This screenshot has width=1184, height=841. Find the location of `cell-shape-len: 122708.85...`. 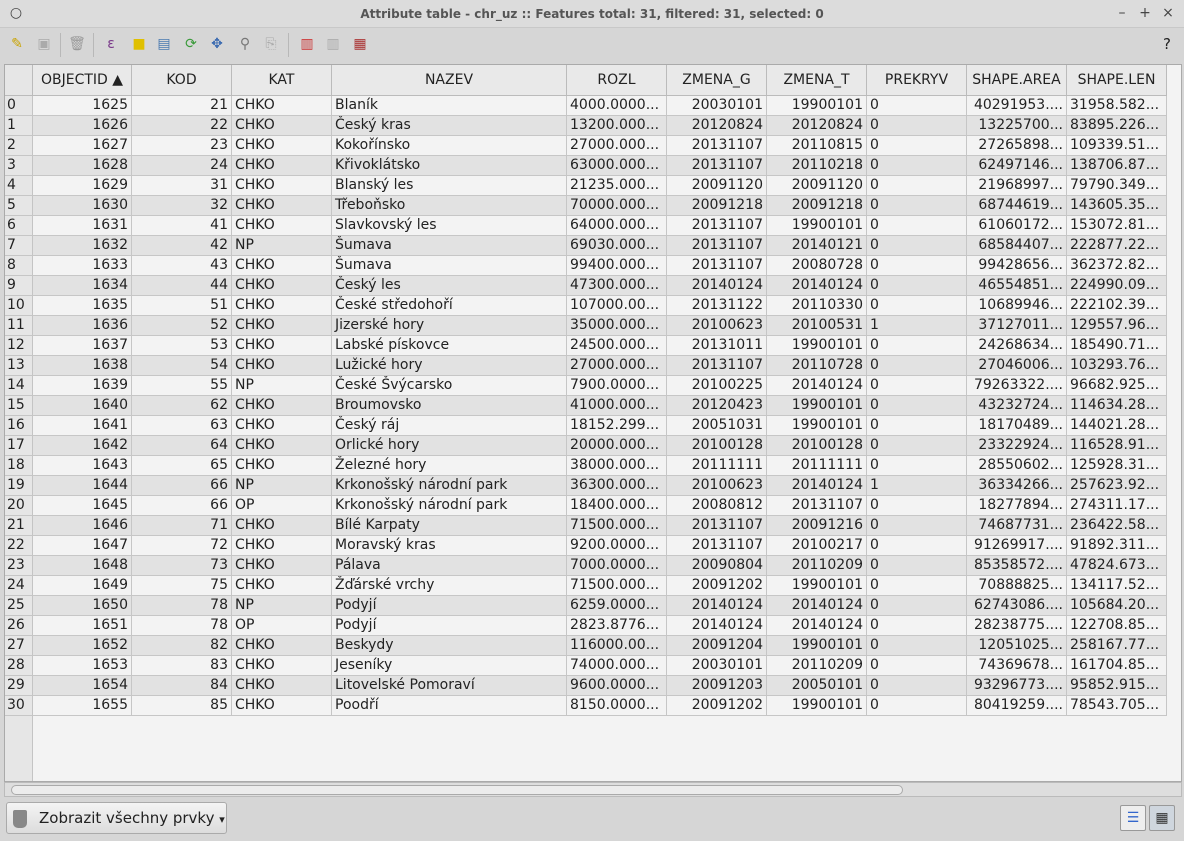

cell-shape-len: 122708.85... is located at coordinates (1117, 626).